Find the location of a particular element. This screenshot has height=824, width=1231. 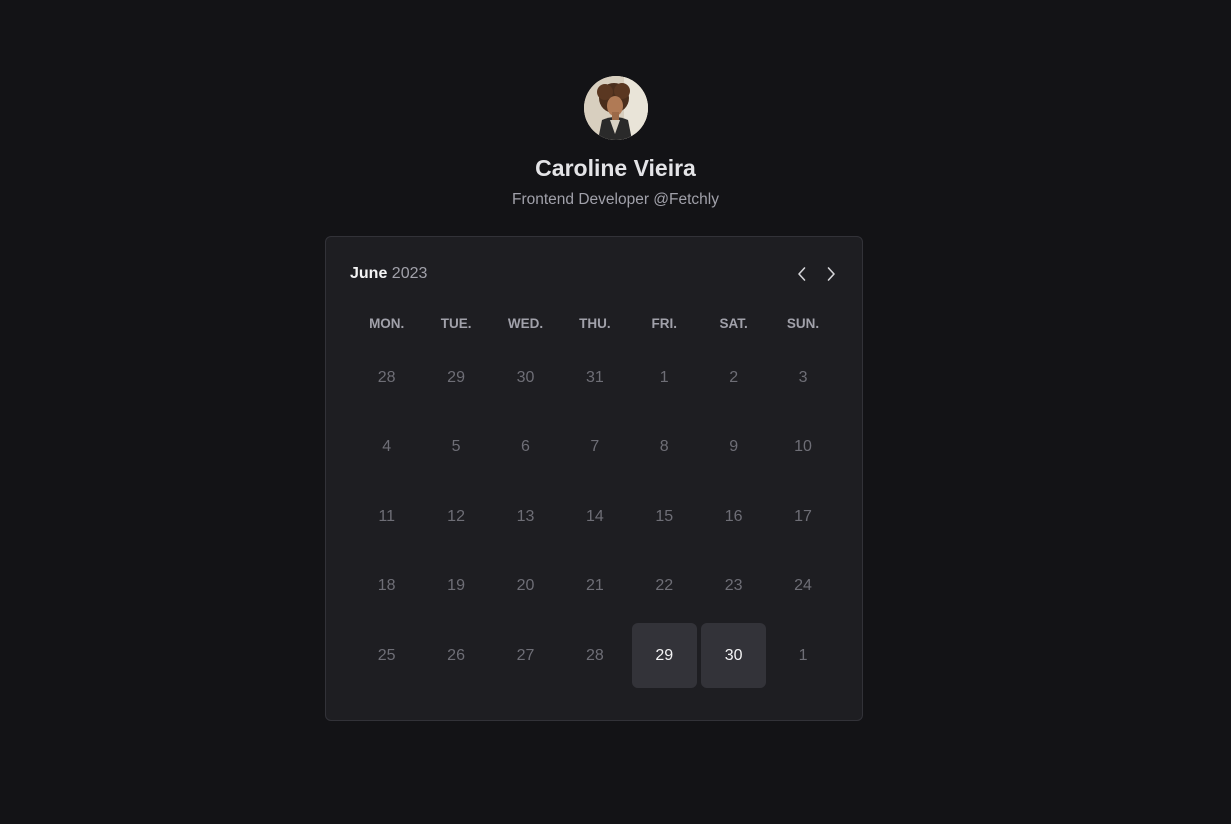

calendar-day: 7 is located at coordinates (595, 447).